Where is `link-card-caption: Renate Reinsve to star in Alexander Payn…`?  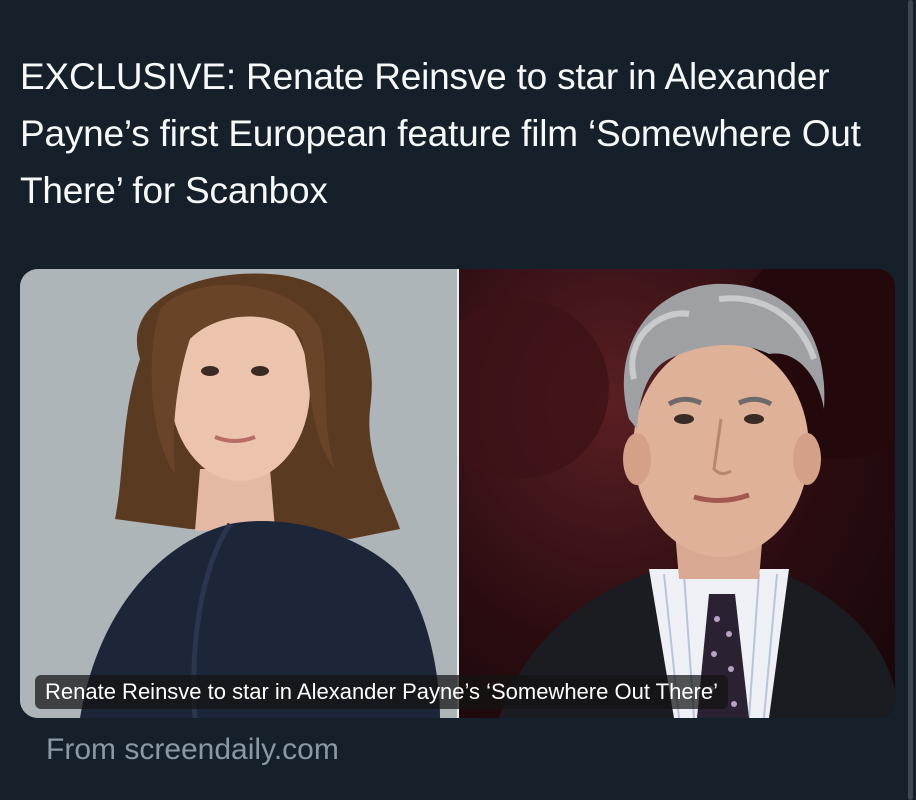
link-card-caption: Renate Reinsve to star in Alexander Payn… is located at coordinates (381, 692).